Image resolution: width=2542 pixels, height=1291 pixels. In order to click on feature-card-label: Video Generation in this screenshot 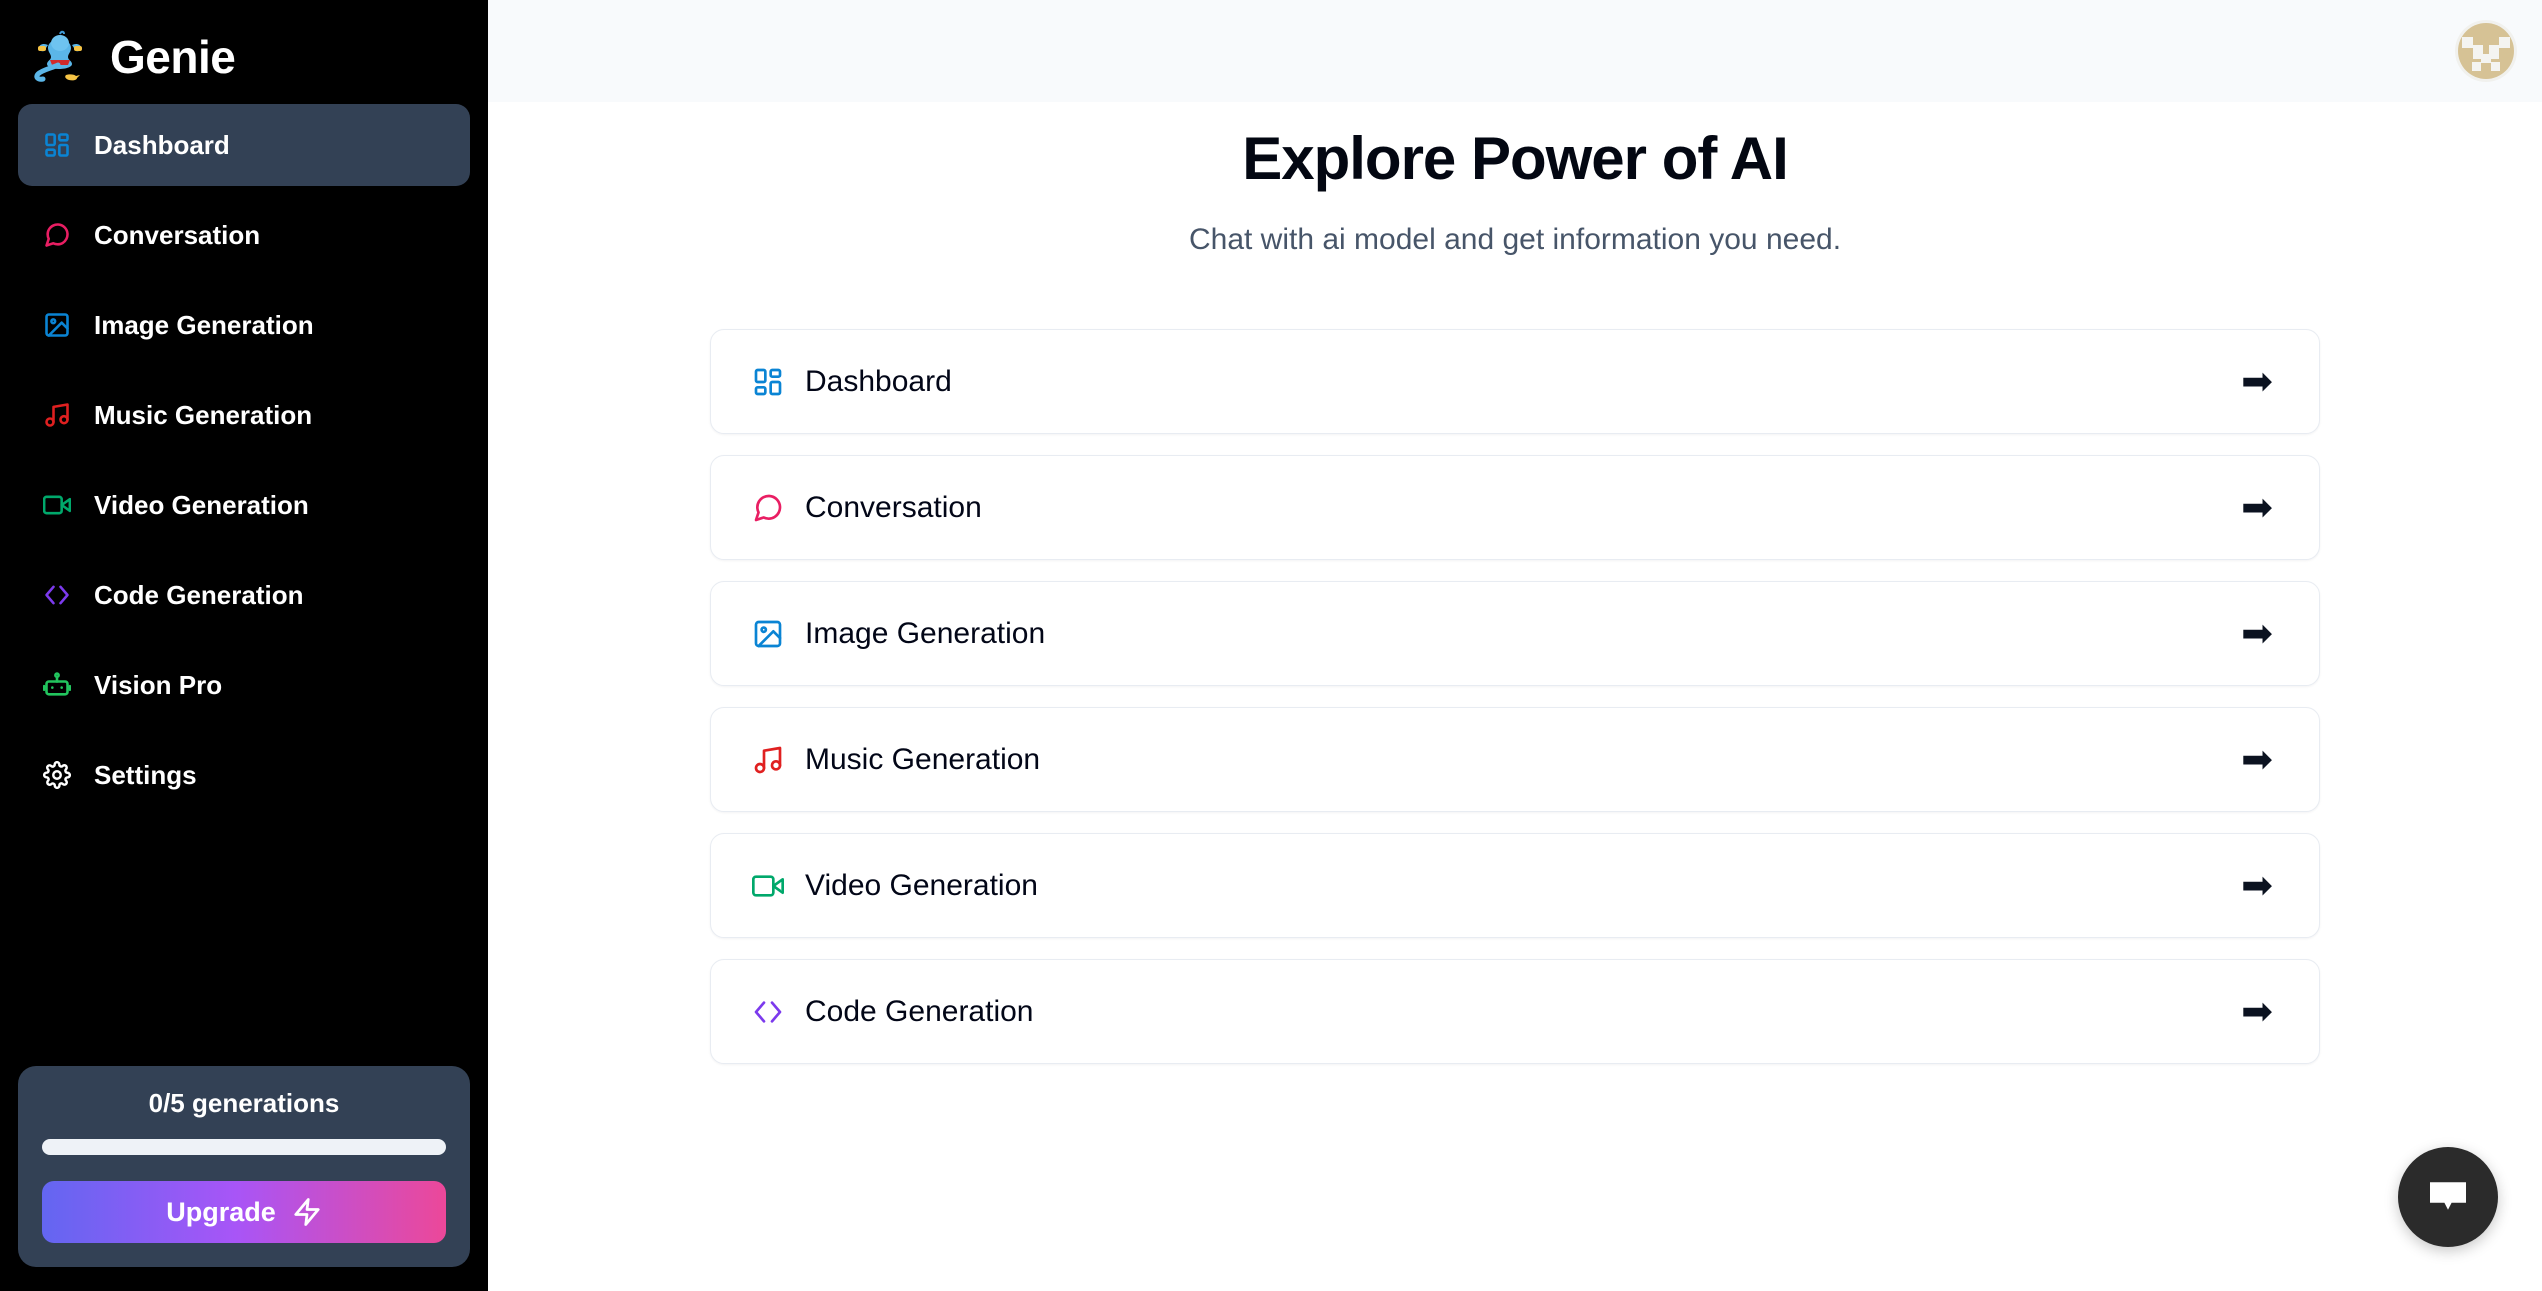, I will do `click(921, 885)`.